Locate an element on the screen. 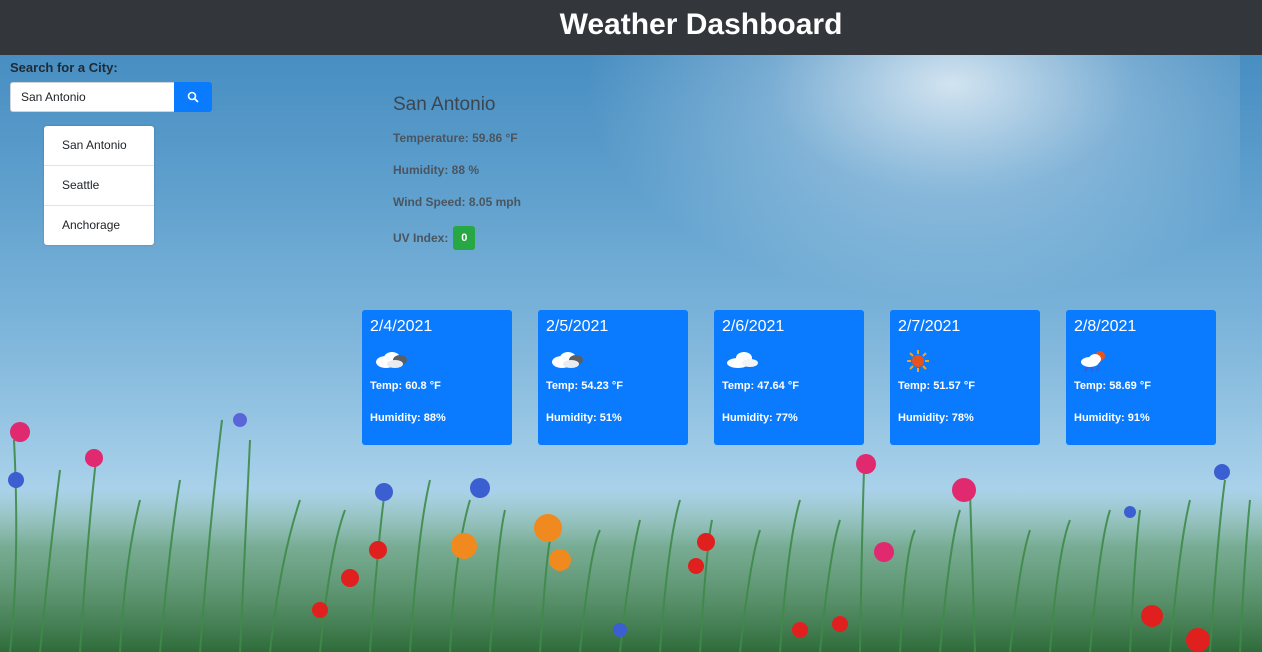 This screenshot has height=652, width=1262. cloud-icon is located at coordinates (742, 360).